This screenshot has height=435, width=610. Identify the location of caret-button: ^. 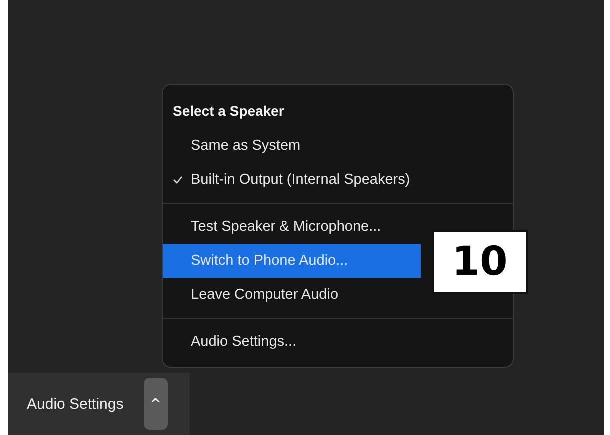
(156, 404).